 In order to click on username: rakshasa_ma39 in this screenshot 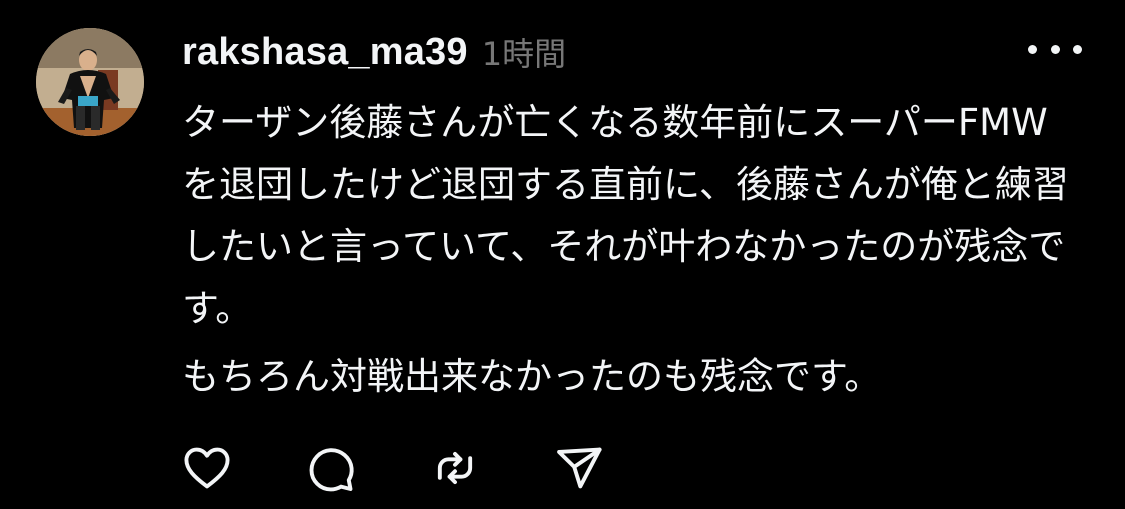, I will do `click(325, 52)`.